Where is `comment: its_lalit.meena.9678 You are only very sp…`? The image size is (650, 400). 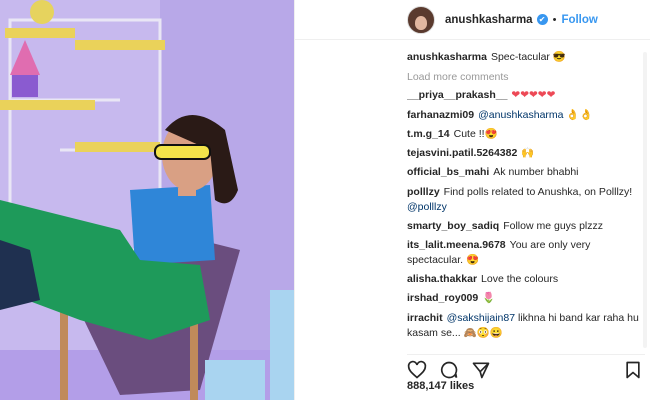
comment: its_lalit.meena.9678 You are only very sp… is located at coordinates (526, 253).